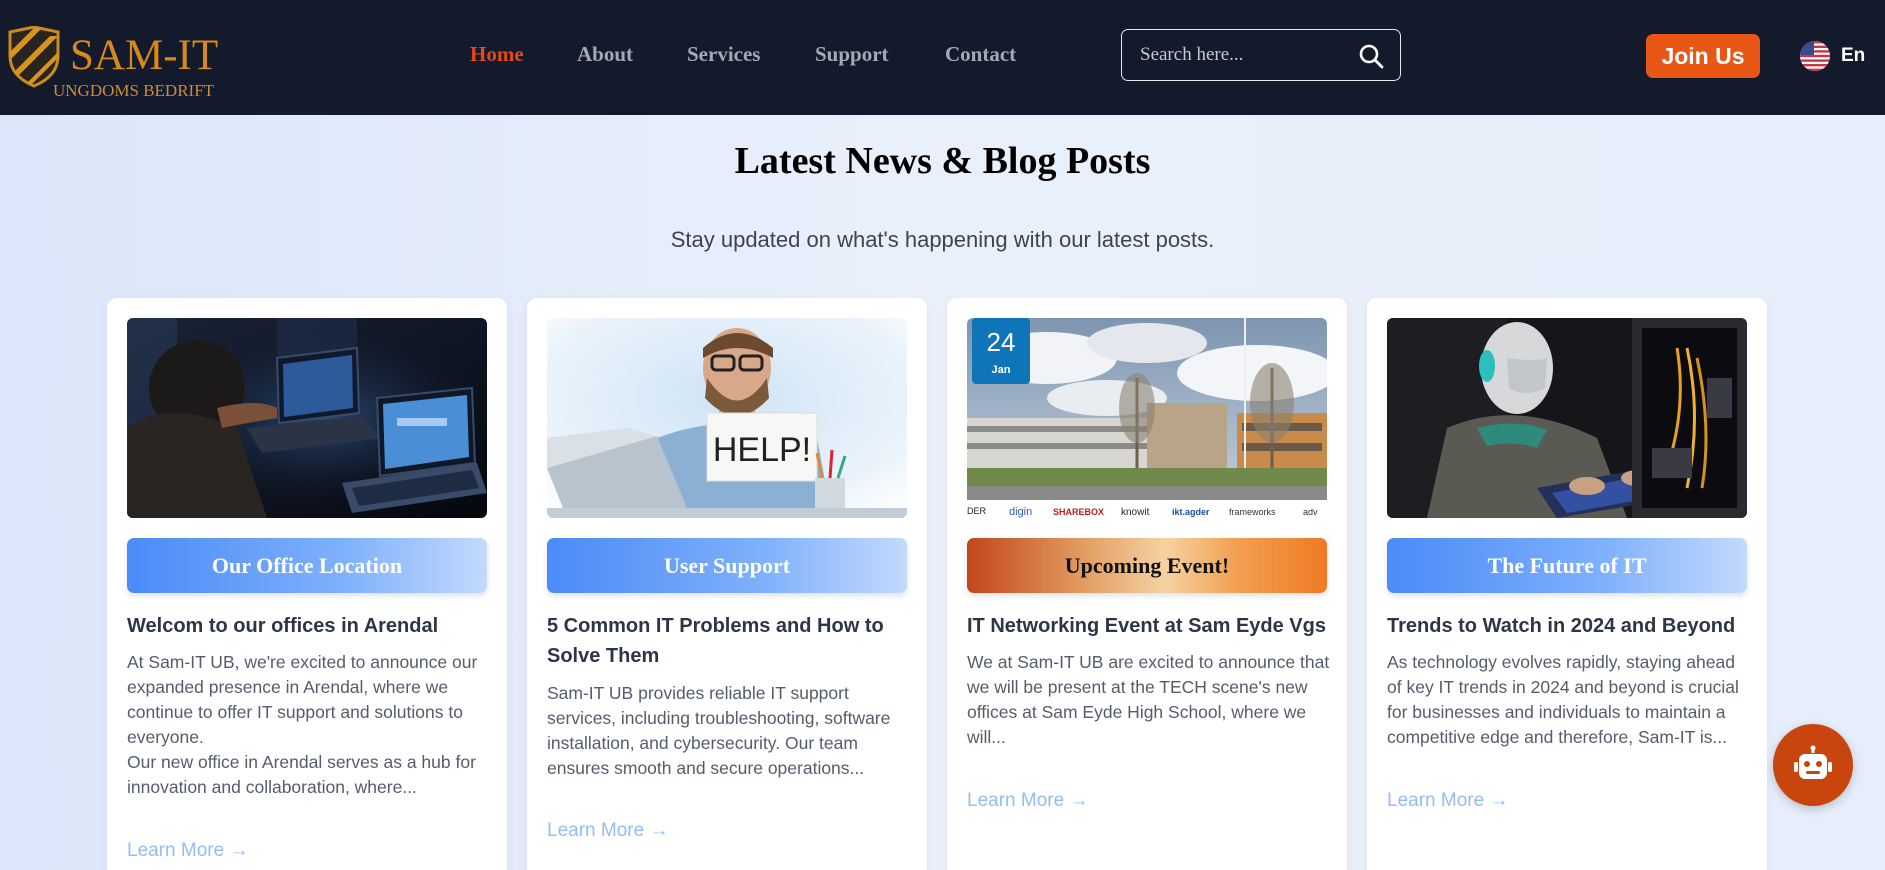 The width and height of the screenshot is (1885, 870). I want to click on join-us-button: Join Us, so click(1703, 56).